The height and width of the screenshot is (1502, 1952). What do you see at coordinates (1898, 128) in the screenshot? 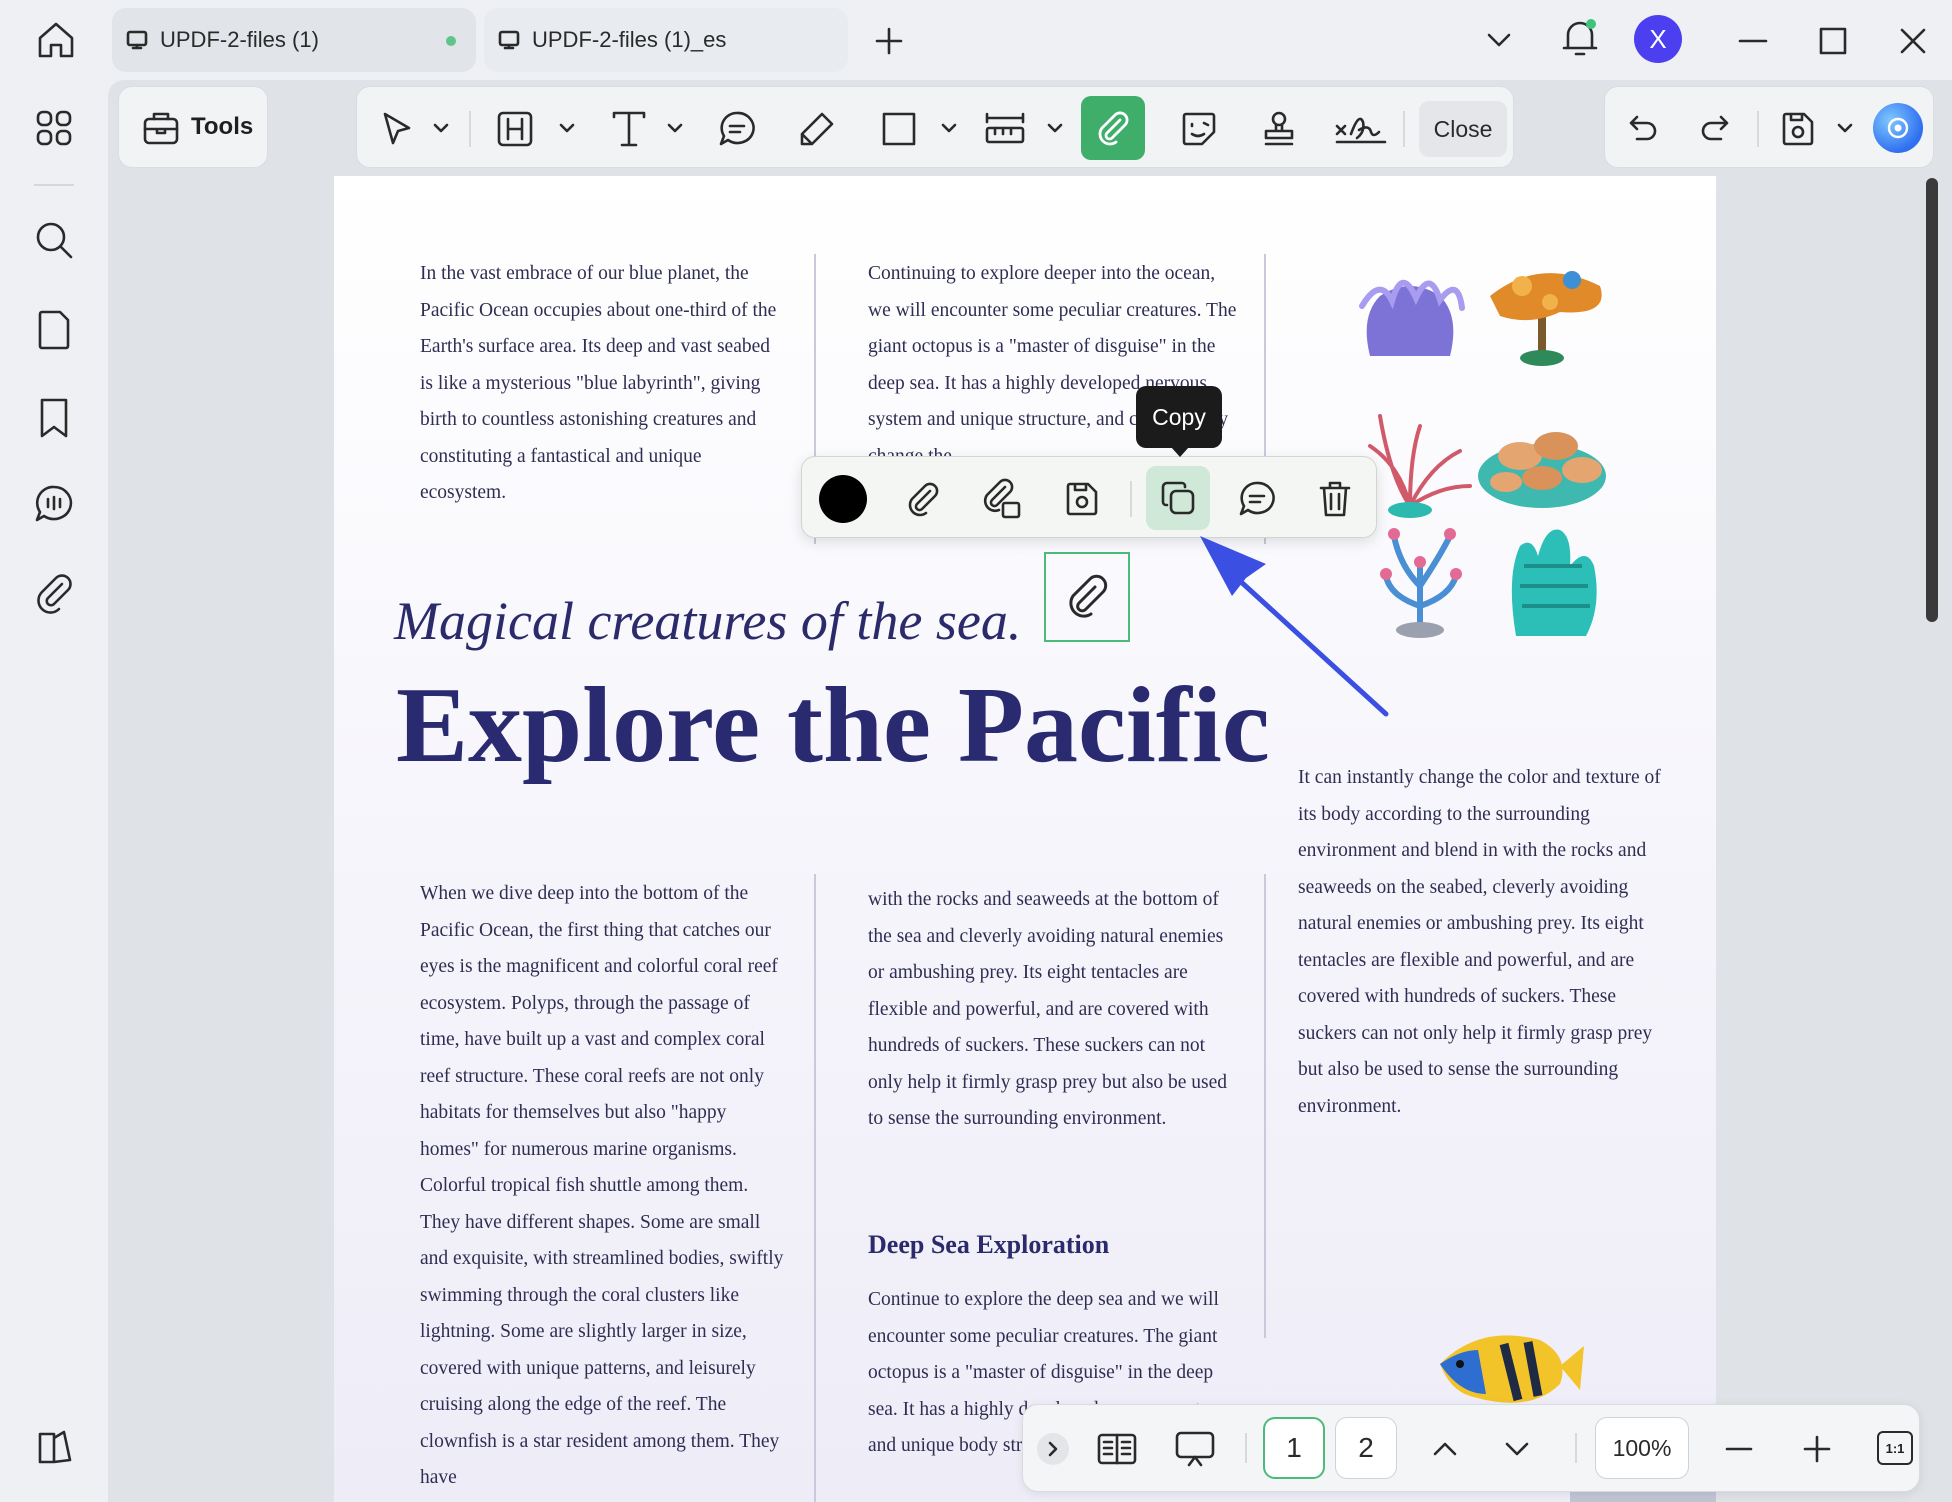
I see `ai-assistant-icon` at bounding box center [1898, 128].